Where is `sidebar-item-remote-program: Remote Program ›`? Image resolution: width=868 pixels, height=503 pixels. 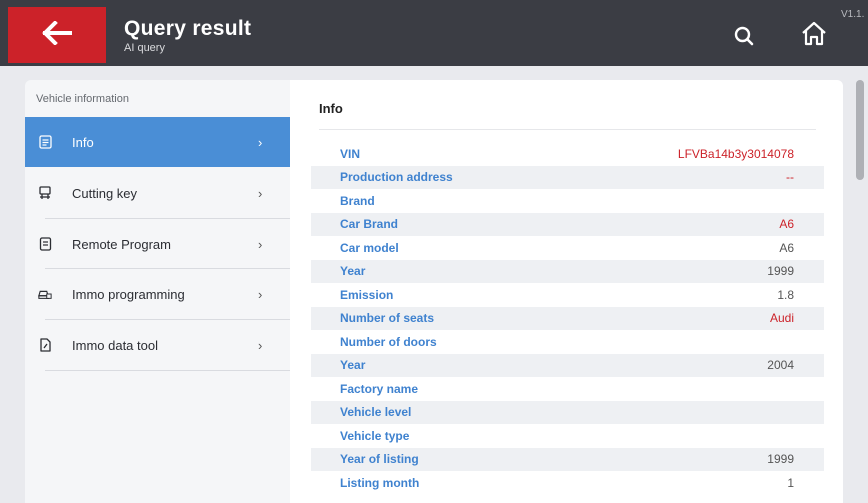 sidebar-item-remote-program: Remote Program › is located at coordinates (157, 244).